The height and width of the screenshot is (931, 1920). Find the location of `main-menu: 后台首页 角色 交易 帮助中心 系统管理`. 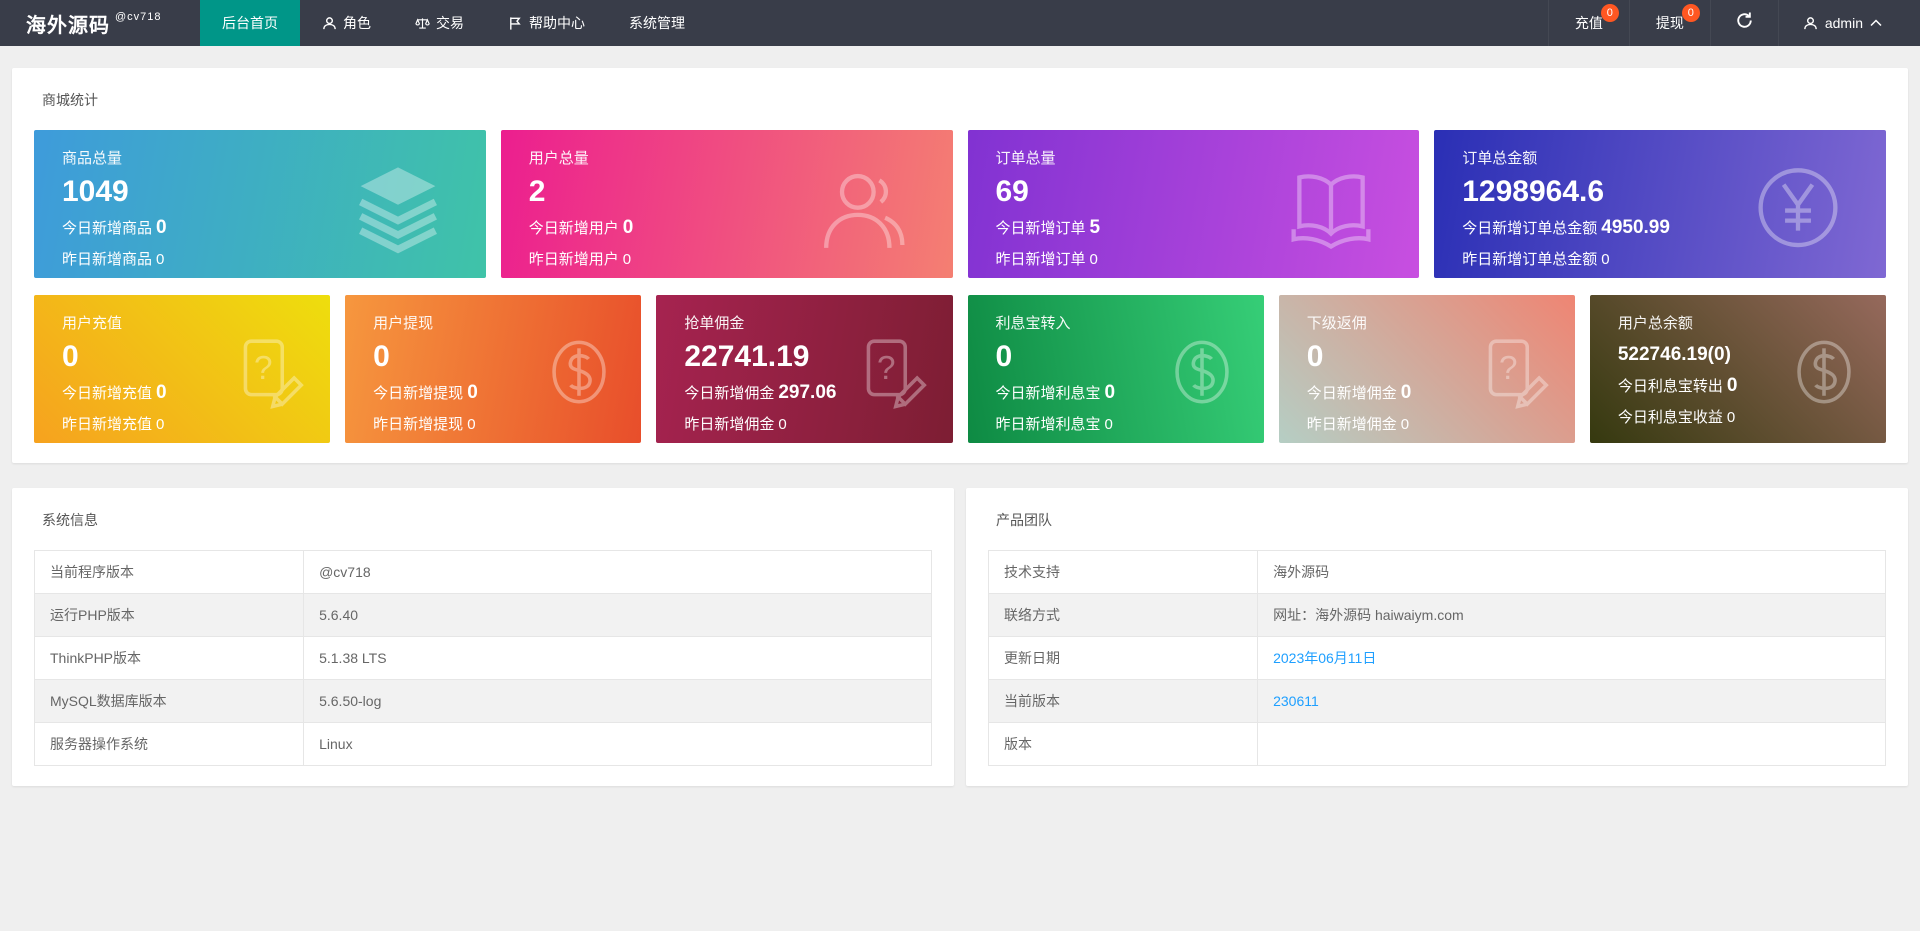

main-menu: 后台首页 角色 交易 帮助中心 系统管理 is located at coordinates (874, 23).